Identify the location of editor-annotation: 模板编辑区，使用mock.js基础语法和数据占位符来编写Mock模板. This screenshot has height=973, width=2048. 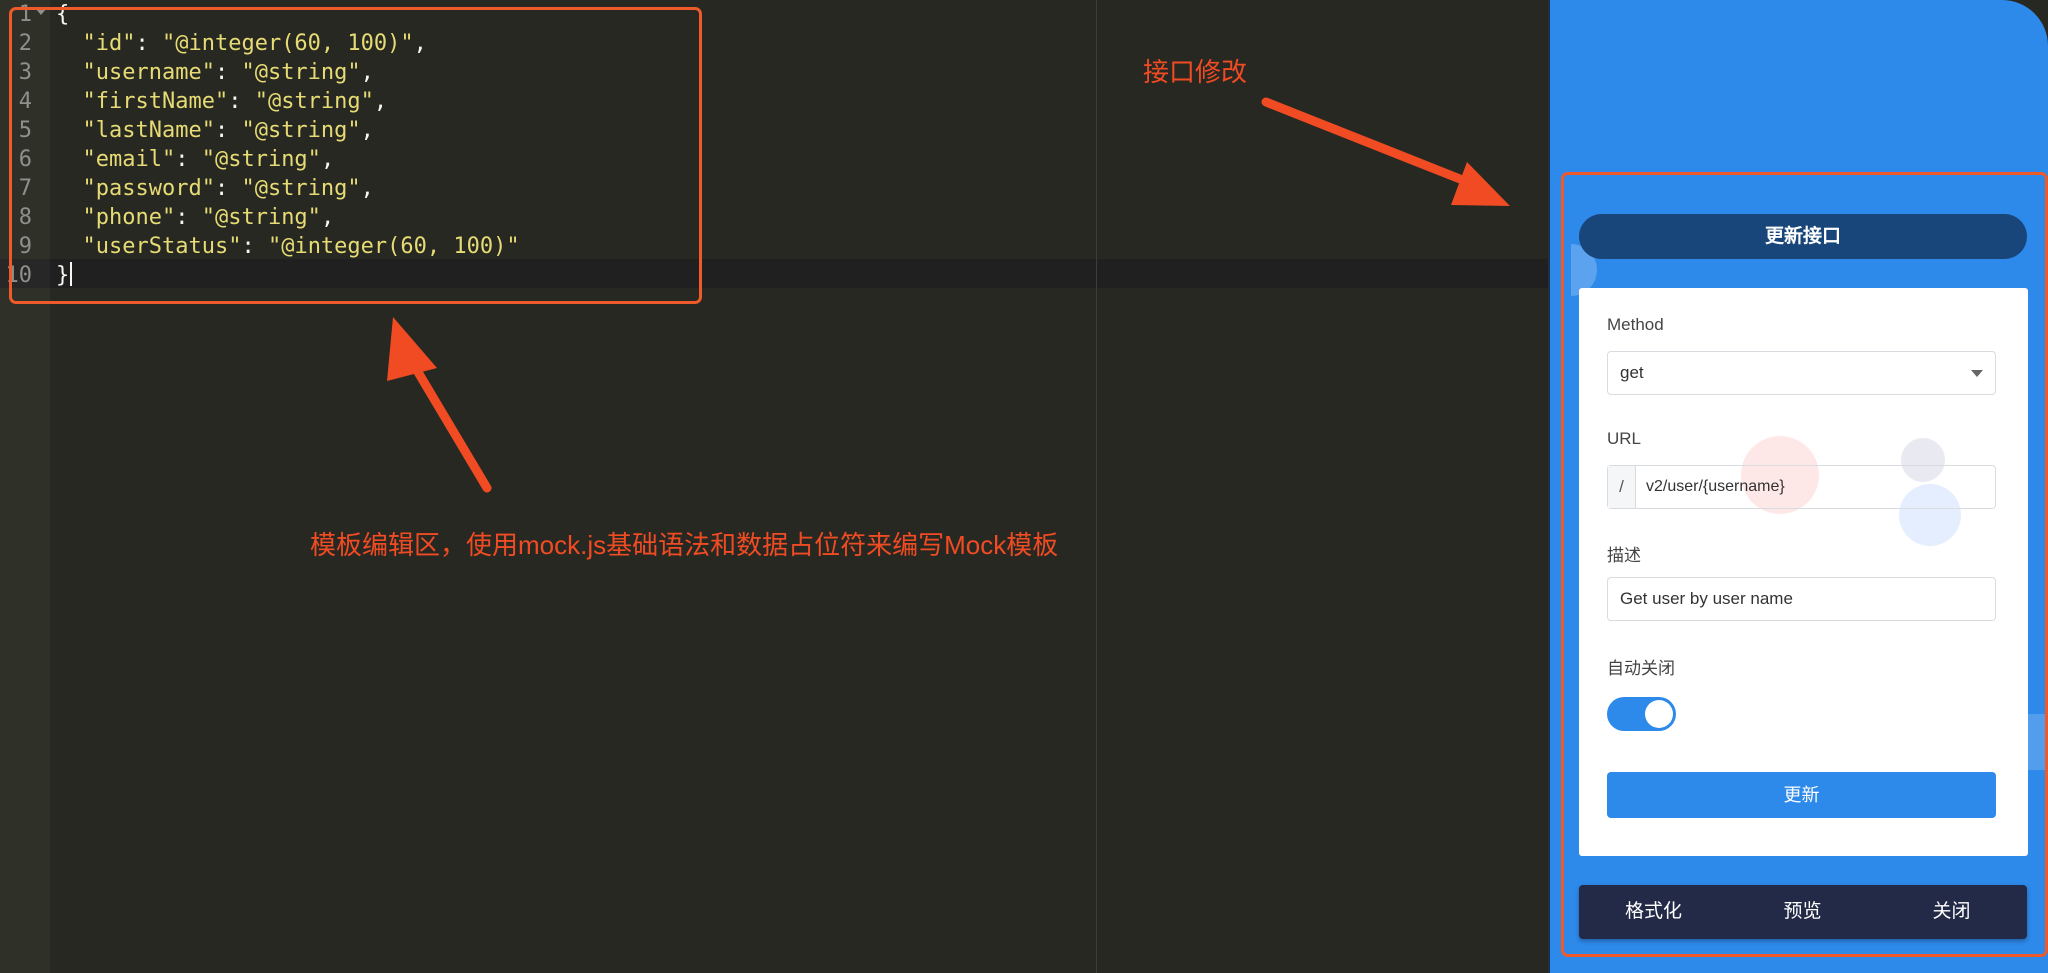
(684, 545).